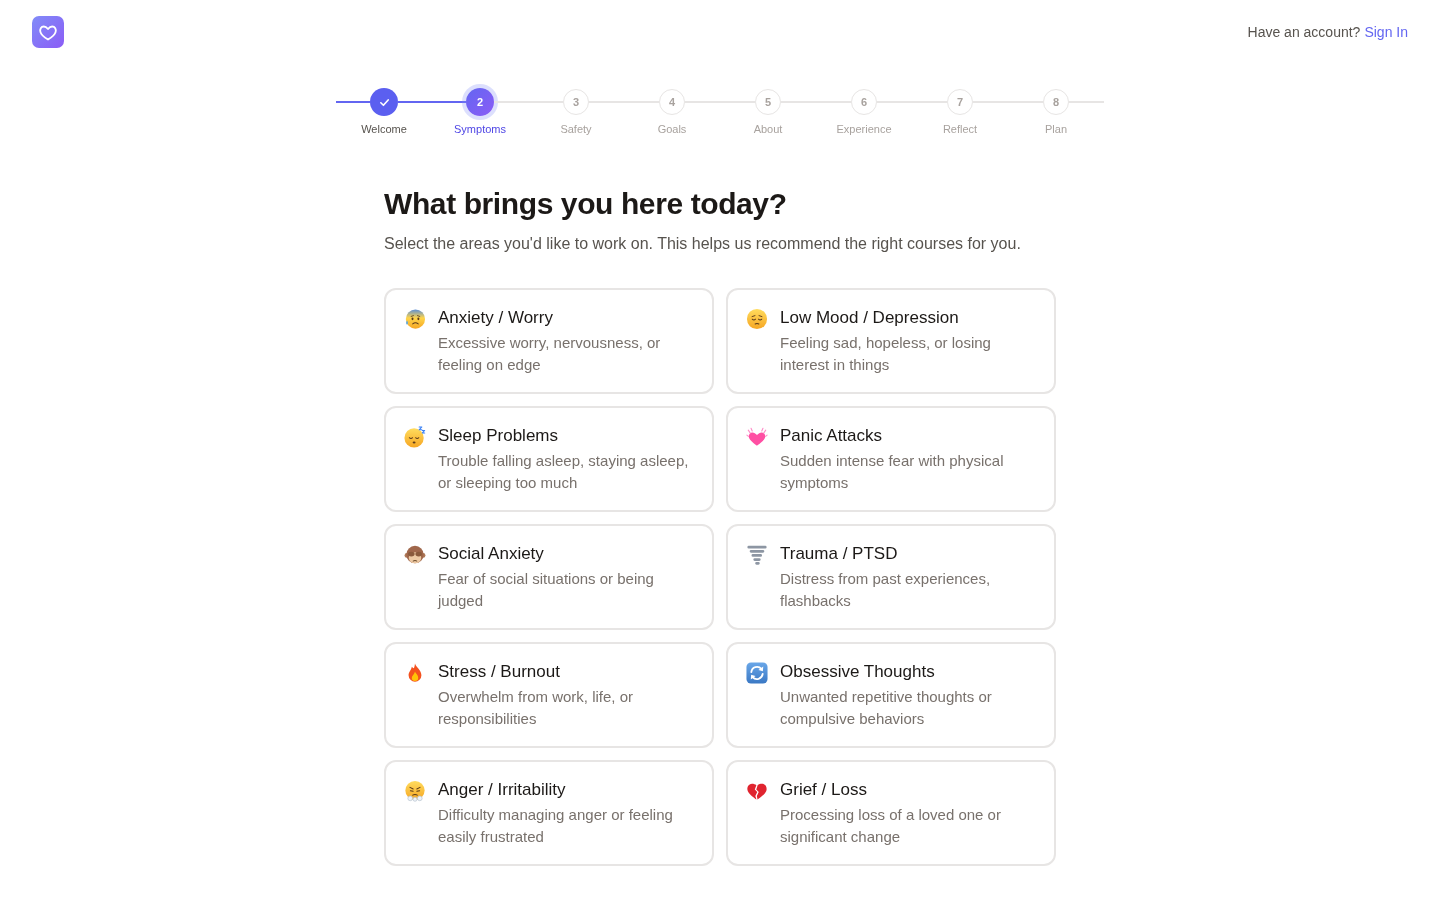 Image resolution: width=1440 pixels, height=900 pixels. What do you see at coordinates (703, 244) in the screenshot?
I see `page-subtitle: Select the areas you'd like to work on. This helps us recommend the right courses for you.` at bounding box center [703, 244].